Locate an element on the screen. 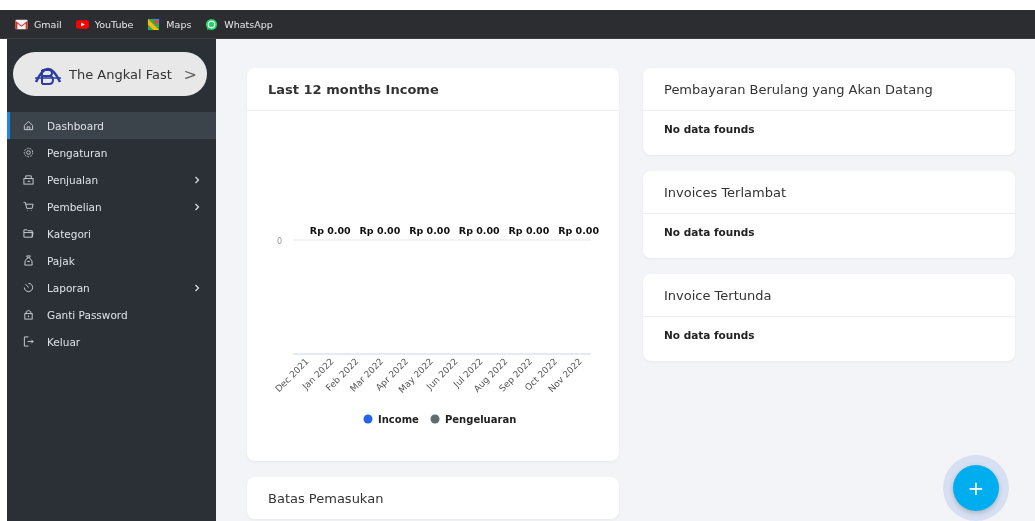  card-title: Pembayaran Berulang yang Akan Datang is located at coordinates (798, 89).